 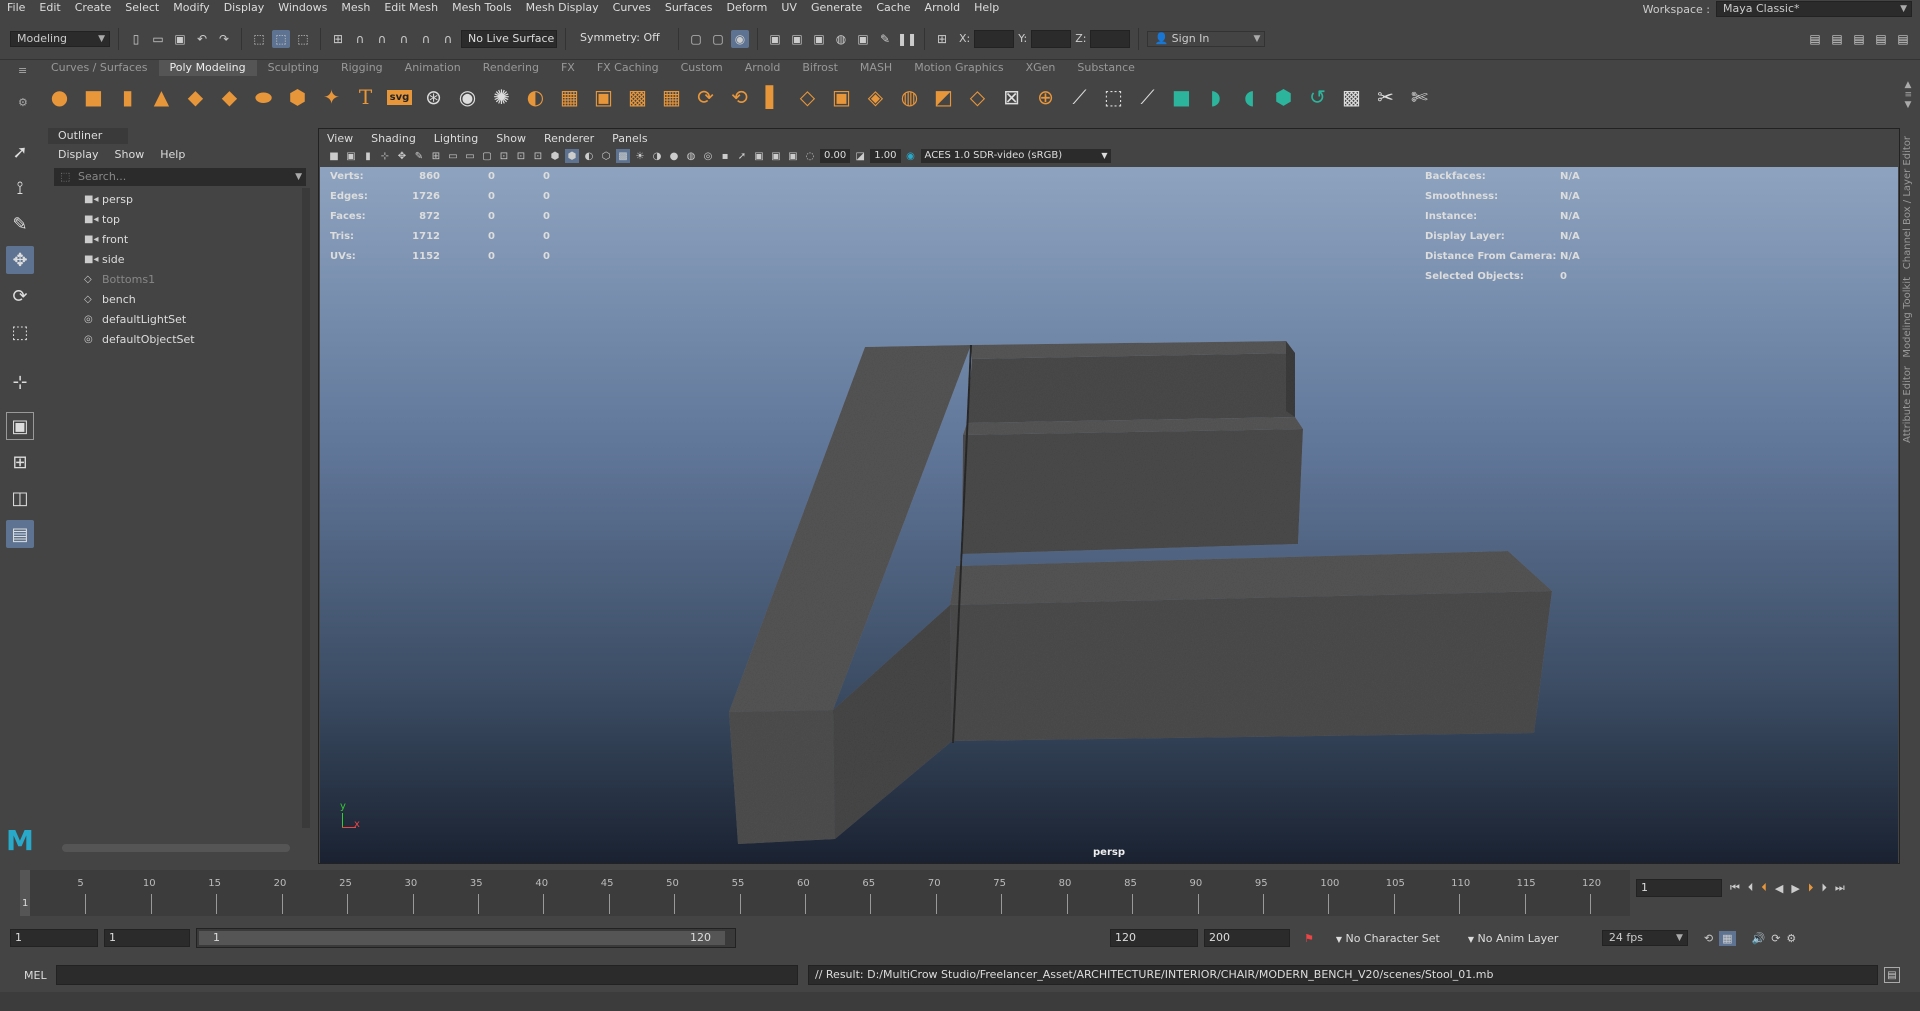 I want to click on input-output-icon: ▢, so click(x=718, y=39).